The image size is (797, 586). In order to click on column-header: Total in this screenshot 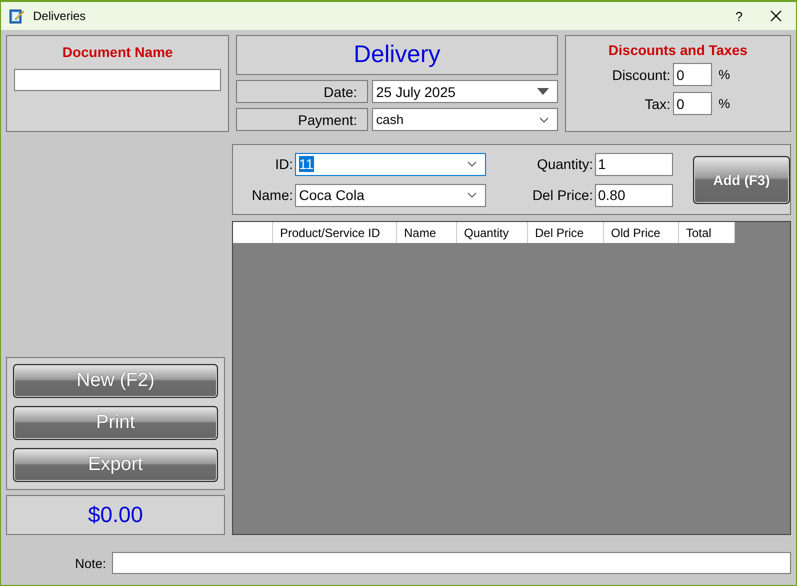, I will do `click(707, 232)`.